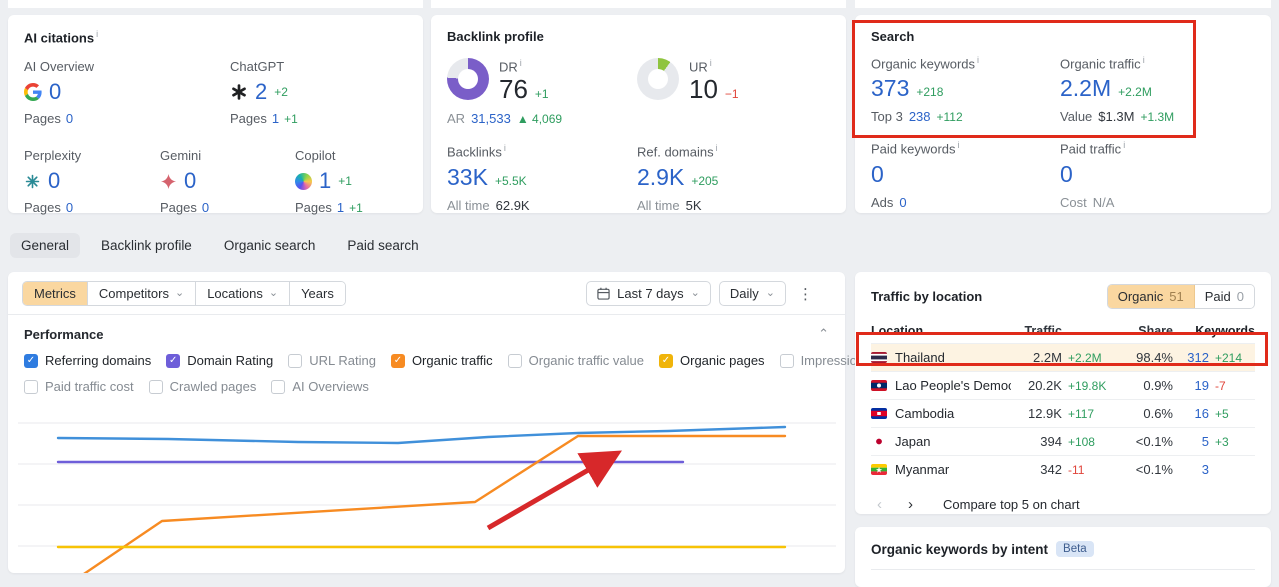 Image resolution: width=1279 pixels, height=587 pixels. What do you see at coordinates (79, 386) in the screenshot?
I see `checkbox-paid-traffic-cost: ✓Paid traffic cost` at bounding box center [79, 386].